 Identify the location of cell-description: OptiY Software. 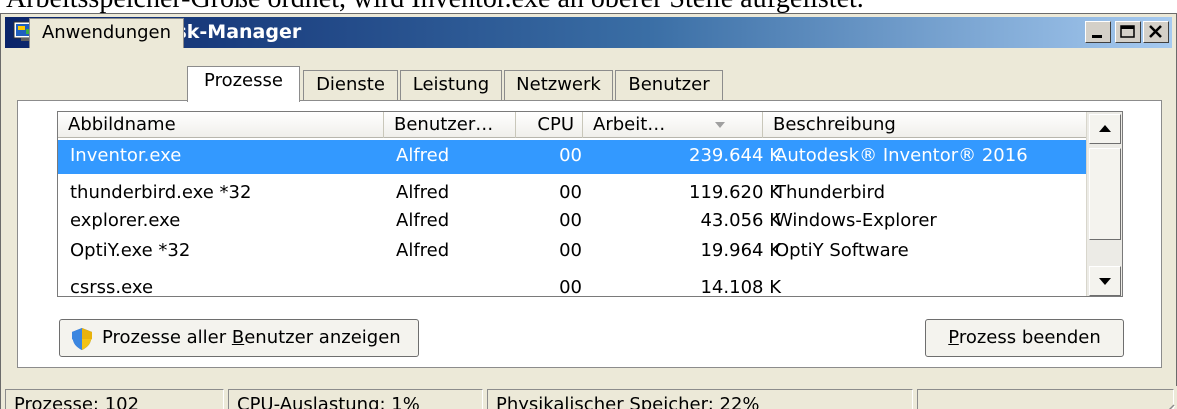
(842, 250).